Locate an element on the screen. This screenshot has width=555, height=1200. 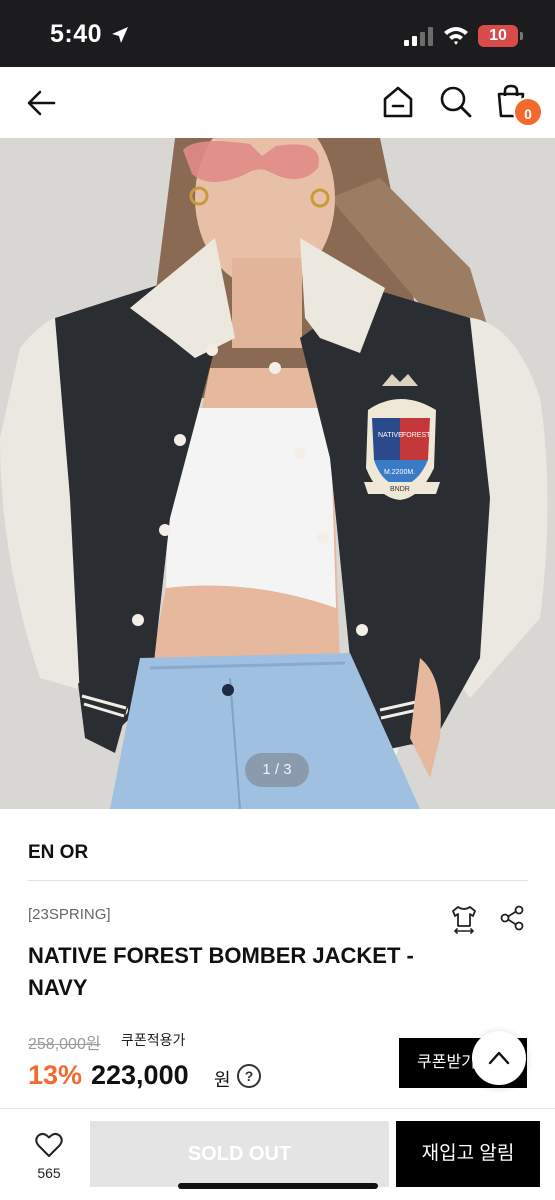
top-navigation: 0 is located at coordinates (277, 102).